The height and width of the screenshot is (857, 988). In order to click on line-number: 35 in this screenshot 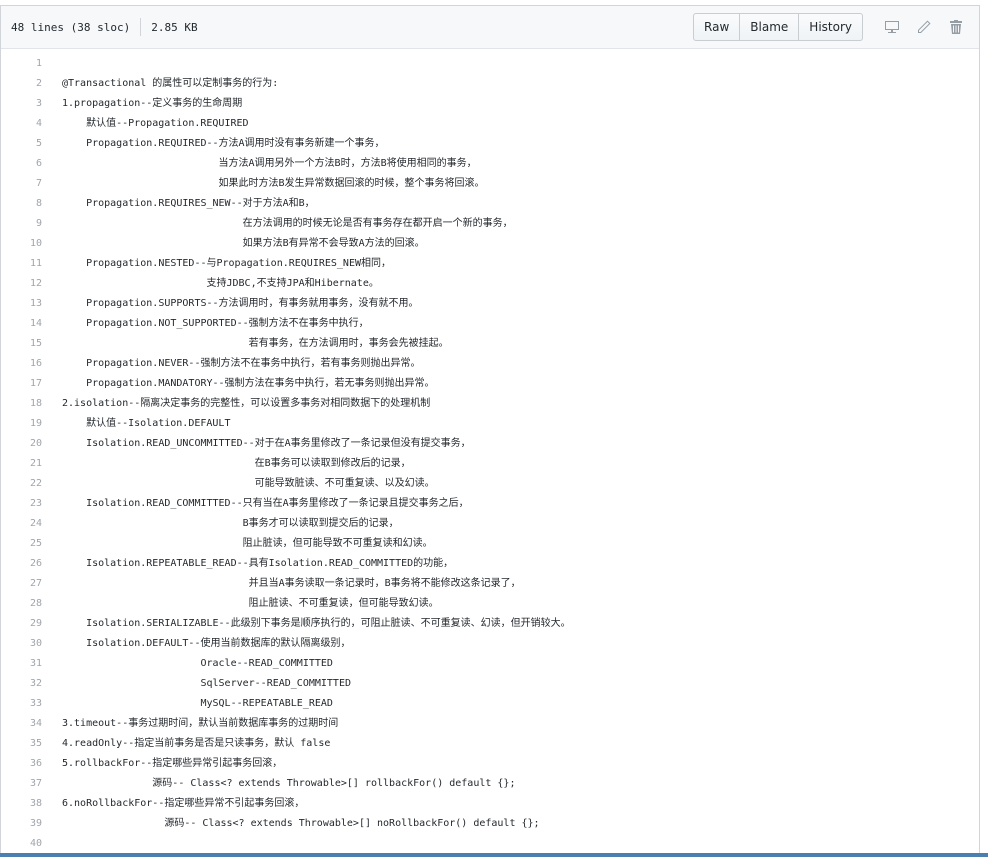, I will do `click(21, 744)`.